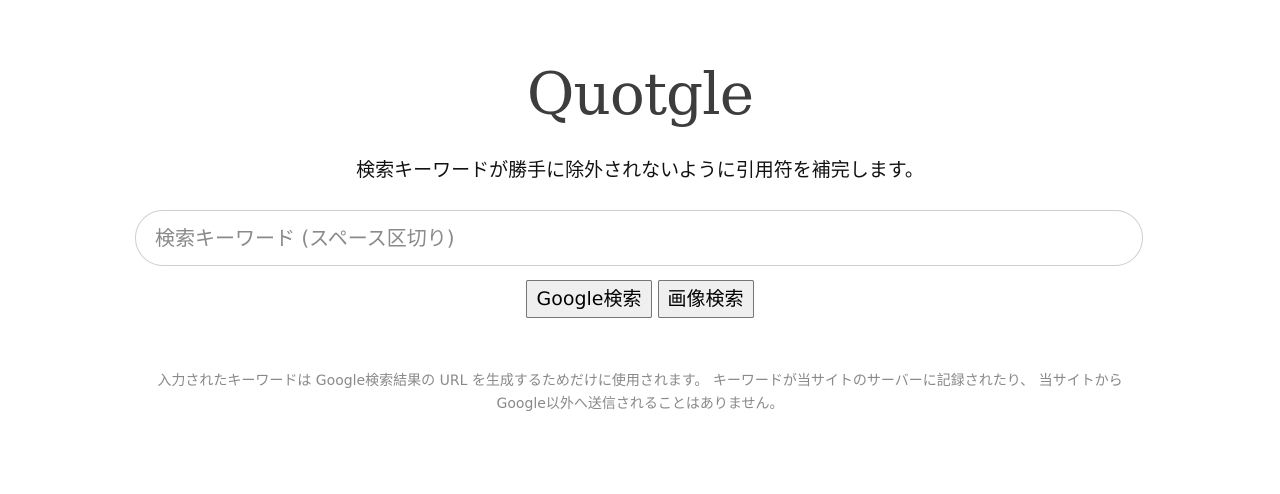  What do you see at coordinates (640, 94) in the screenshot?
I see `site-logo: Quotgle` at bounding box center [640, 94].